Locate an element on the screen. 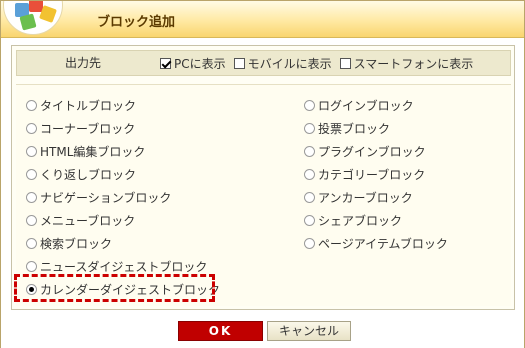 This screenshot has height=348, width=525. checkbox-smartphone-label: スマートフォンに表示 is located at coordinates (413, 63).